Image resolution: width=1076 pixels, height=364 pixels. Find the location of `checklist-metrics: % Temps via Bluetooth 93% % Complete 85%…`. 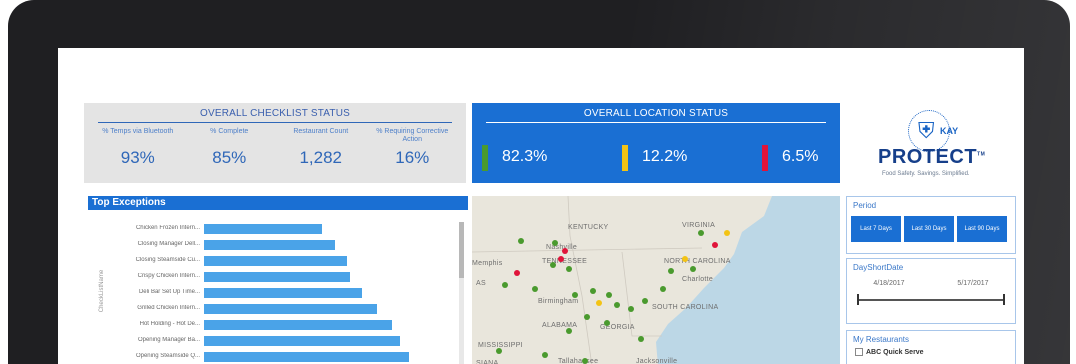

checklist-metrics: % Temps via Bluetooth 93% % Complete 85%… is located at coordinates (275, 145).